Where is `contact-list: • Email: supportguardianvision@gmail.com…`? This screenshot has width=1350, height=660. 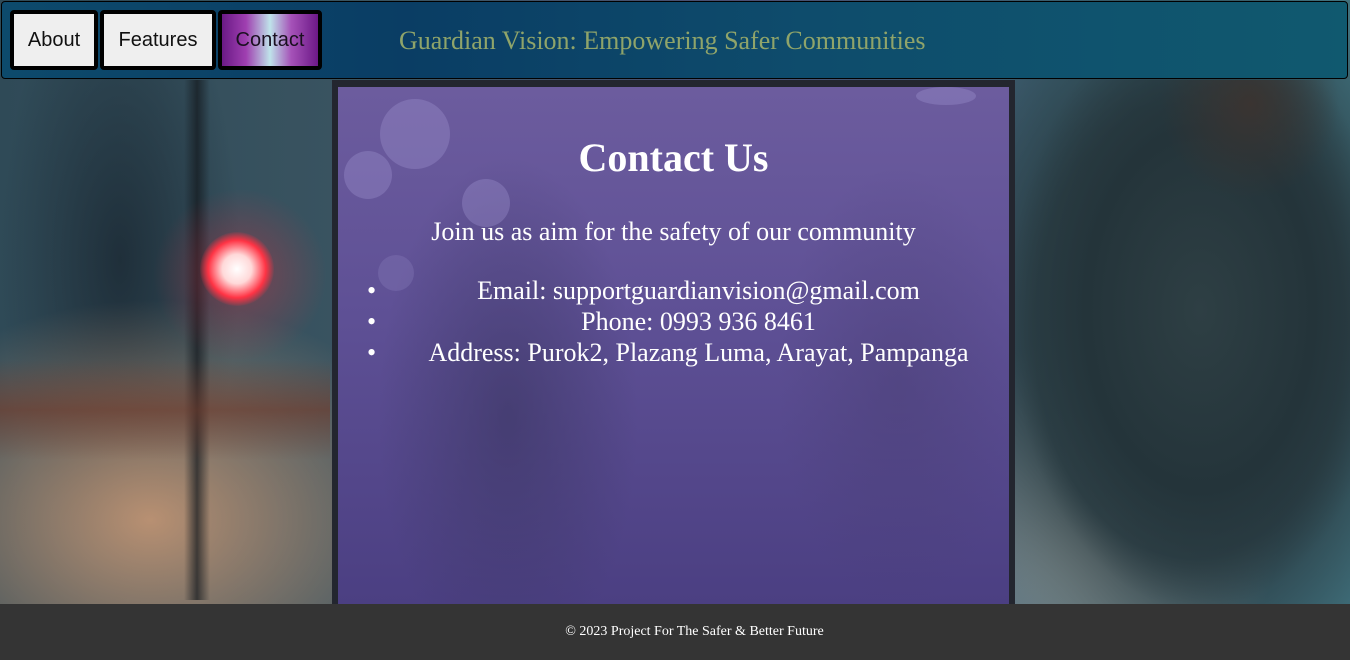 contact-list: • Email: supportguardianvision@gmail.com… is located at coordinates (673, 321).